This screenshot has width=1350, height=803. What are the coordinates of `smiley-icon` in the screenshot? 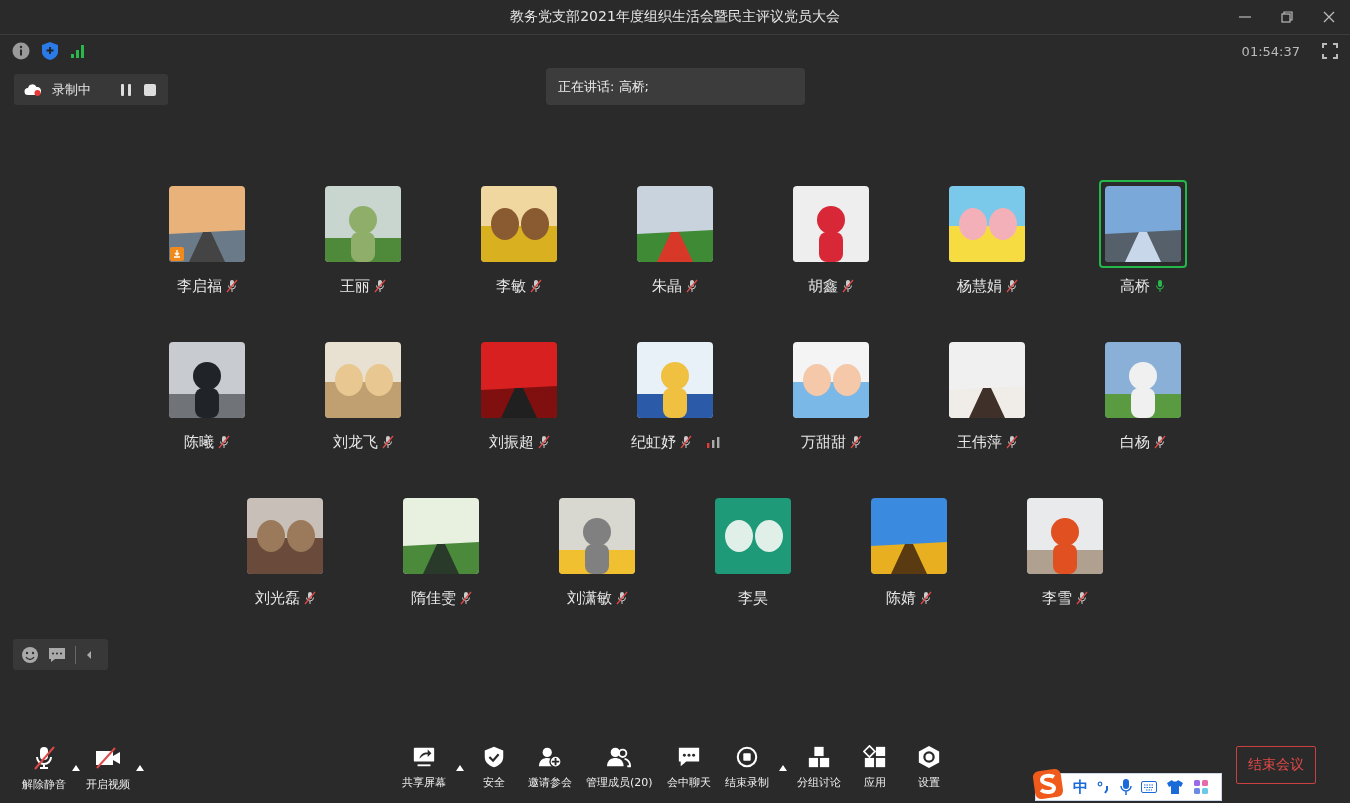 It's located at (30, 654).